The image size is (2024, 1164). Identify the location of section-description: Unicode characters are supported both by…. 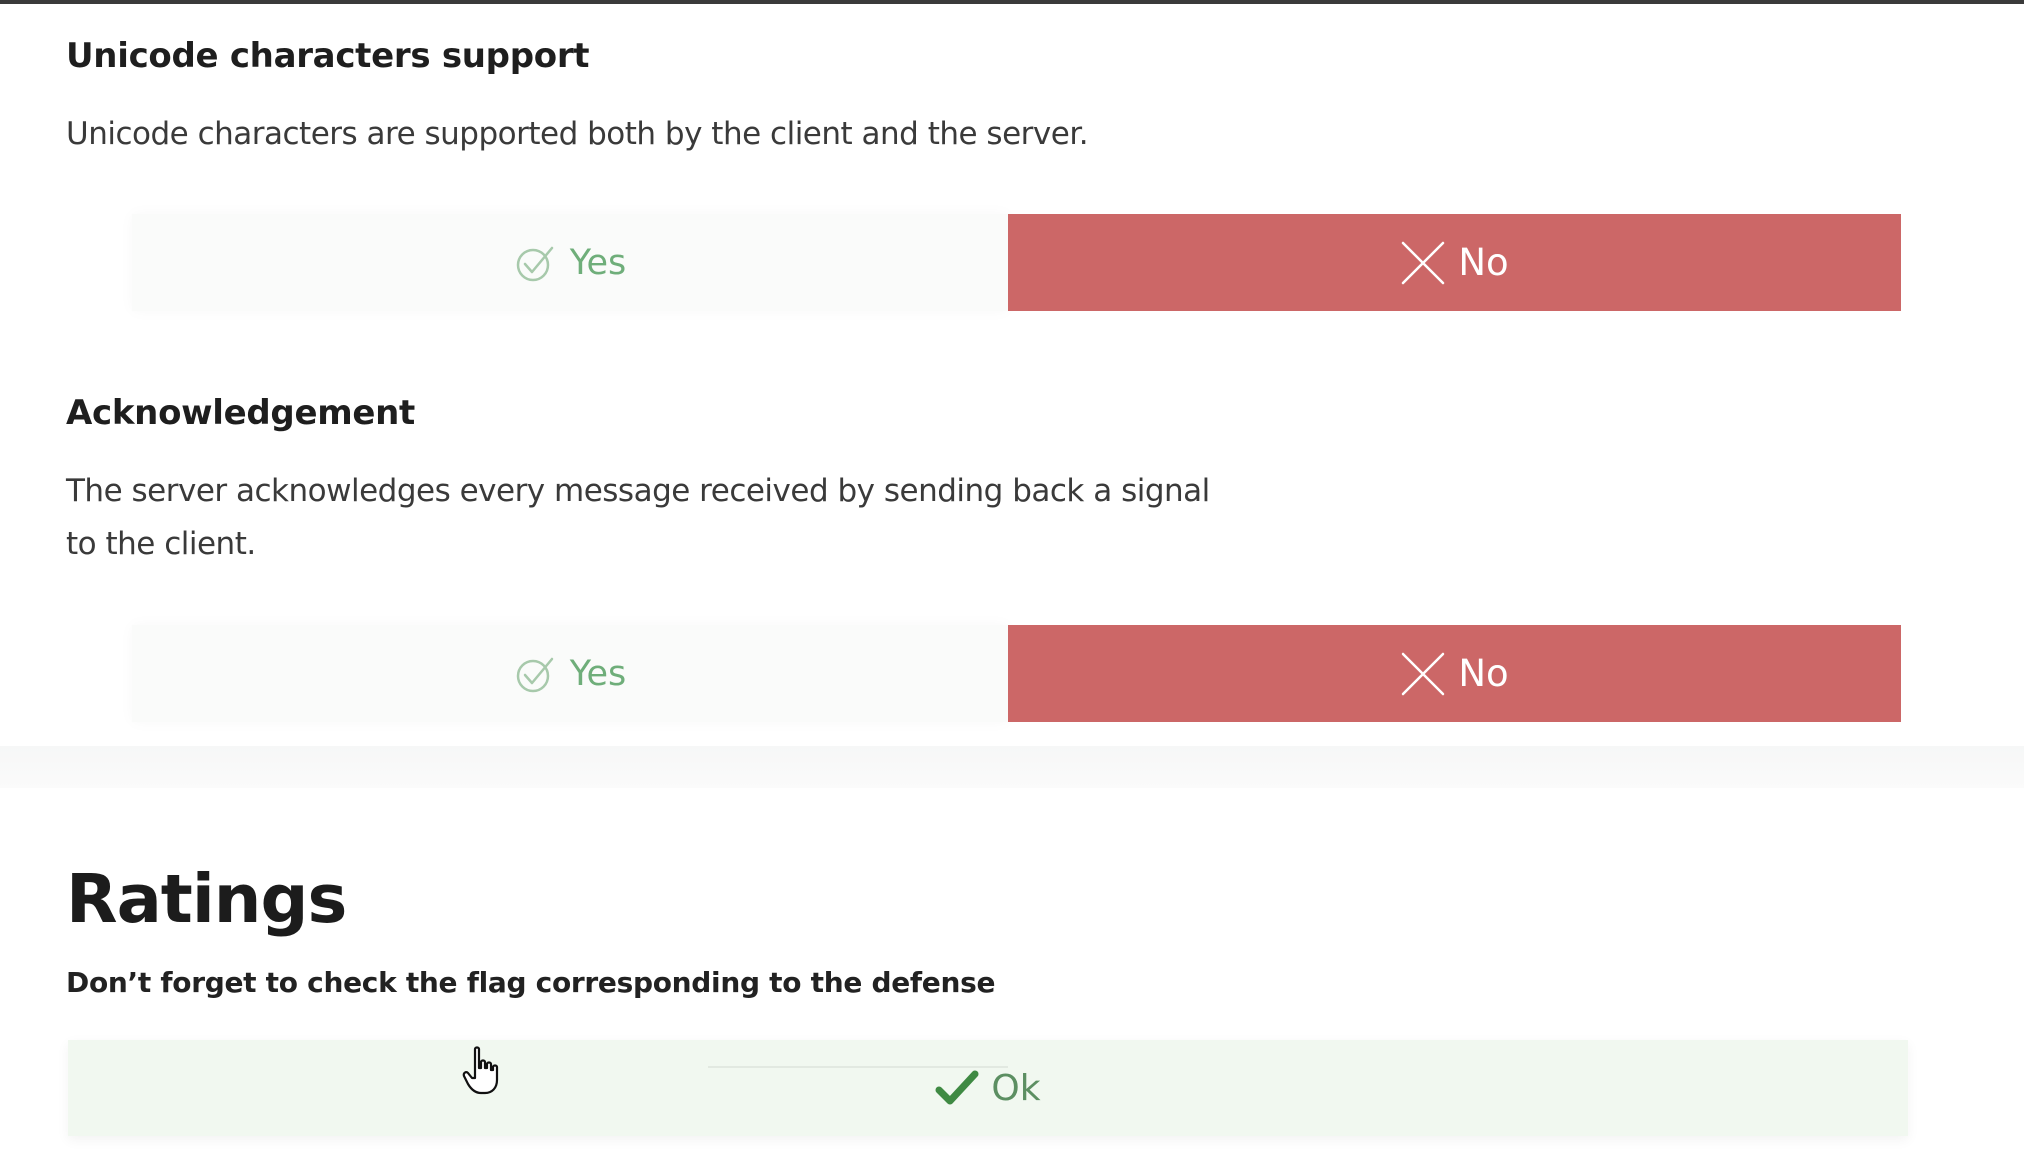
(577, 134).